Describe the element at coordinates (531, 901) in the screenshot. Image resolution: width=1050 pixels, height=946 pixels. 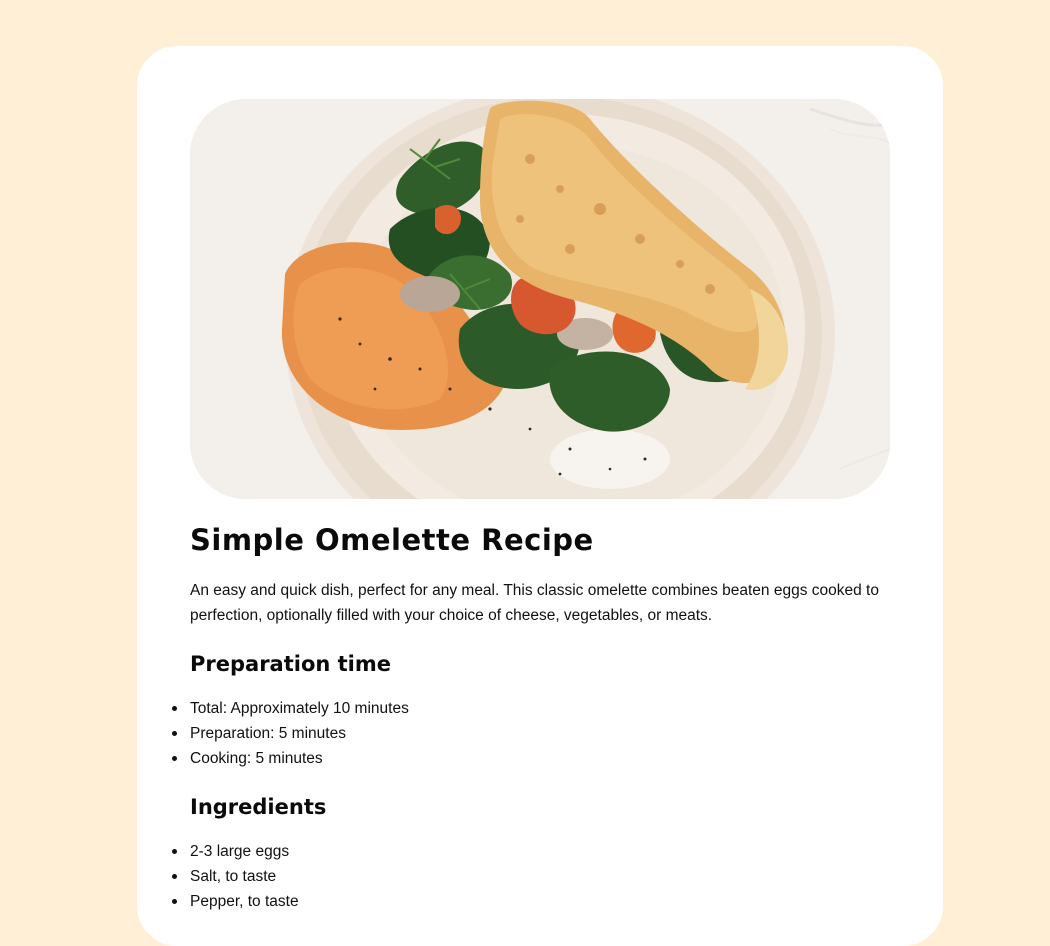
I see `list-item: Pepper, to taste` at that location.